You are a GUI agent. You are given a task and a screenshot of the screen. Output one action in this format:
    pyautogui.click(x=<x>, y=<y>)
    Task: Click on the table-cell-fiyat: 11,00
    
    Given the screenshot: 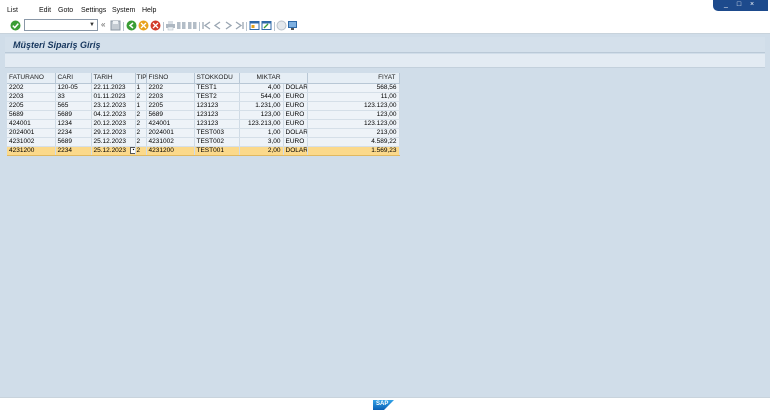 What is the action you would take?
    pyautogui.click(x=353, y=97)
    